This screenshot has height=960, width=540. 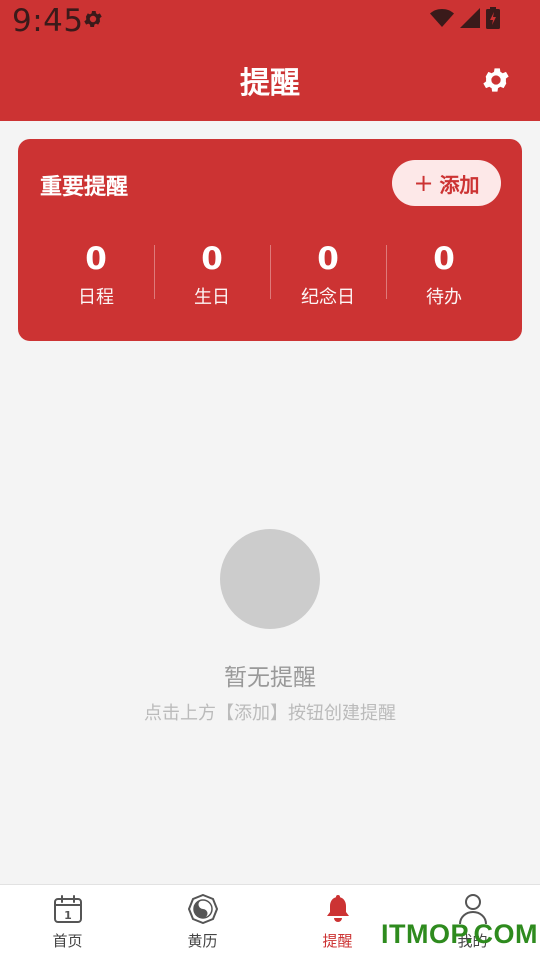 I want to click on add-reminder-button: + 添加, so click(x=446, y=183).